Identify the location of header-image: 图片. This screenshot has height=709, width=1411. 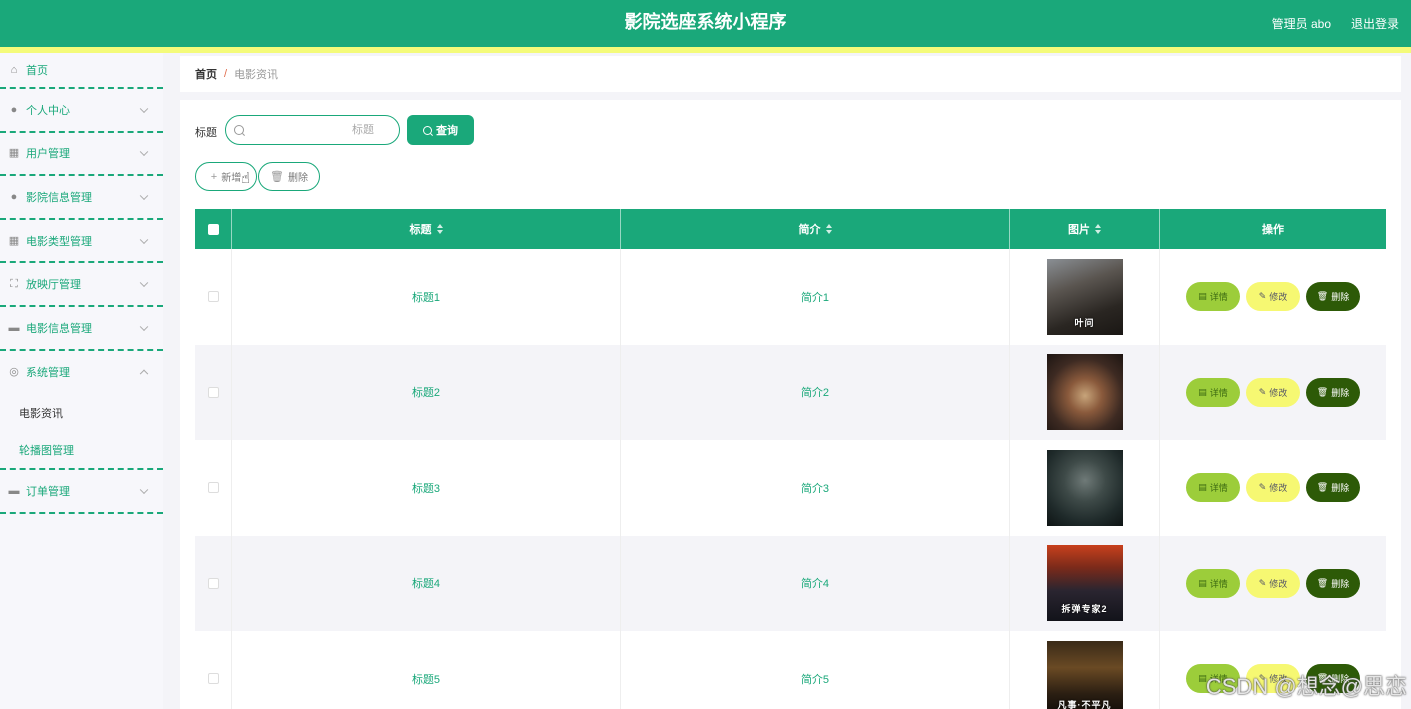
(1085, 229).